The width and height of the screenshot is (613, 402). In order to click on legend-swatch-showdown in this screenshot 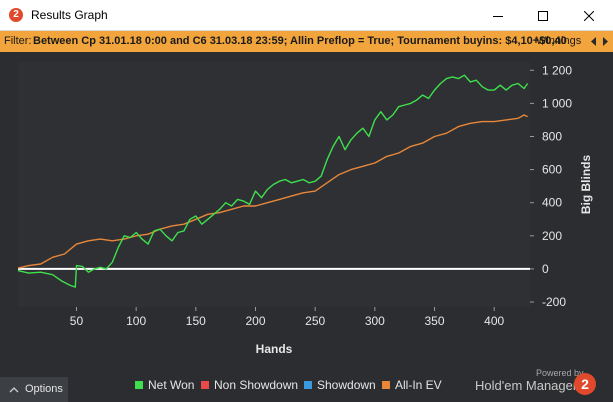, I will do `click(308, 385)`.